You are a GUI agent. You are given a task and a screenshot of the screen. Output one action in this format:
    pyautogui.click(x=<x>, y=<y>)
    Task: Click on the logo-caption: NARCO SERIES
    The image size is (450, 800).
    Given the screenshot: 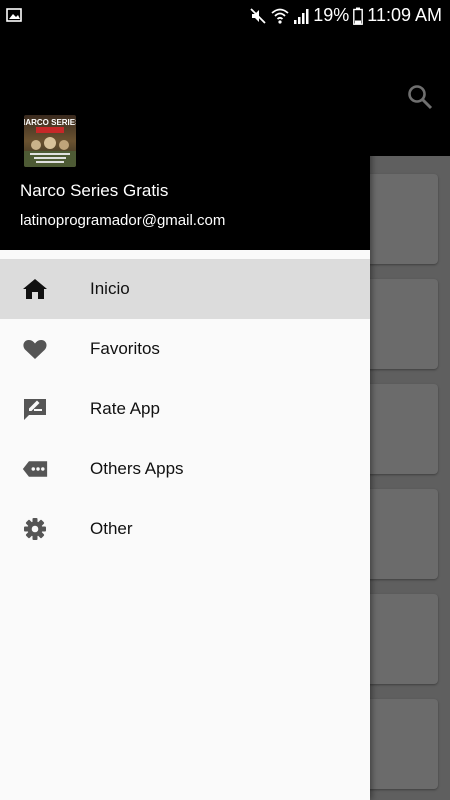 What is the action you would take?
    pyautogui.click(x=50, y=122)
    